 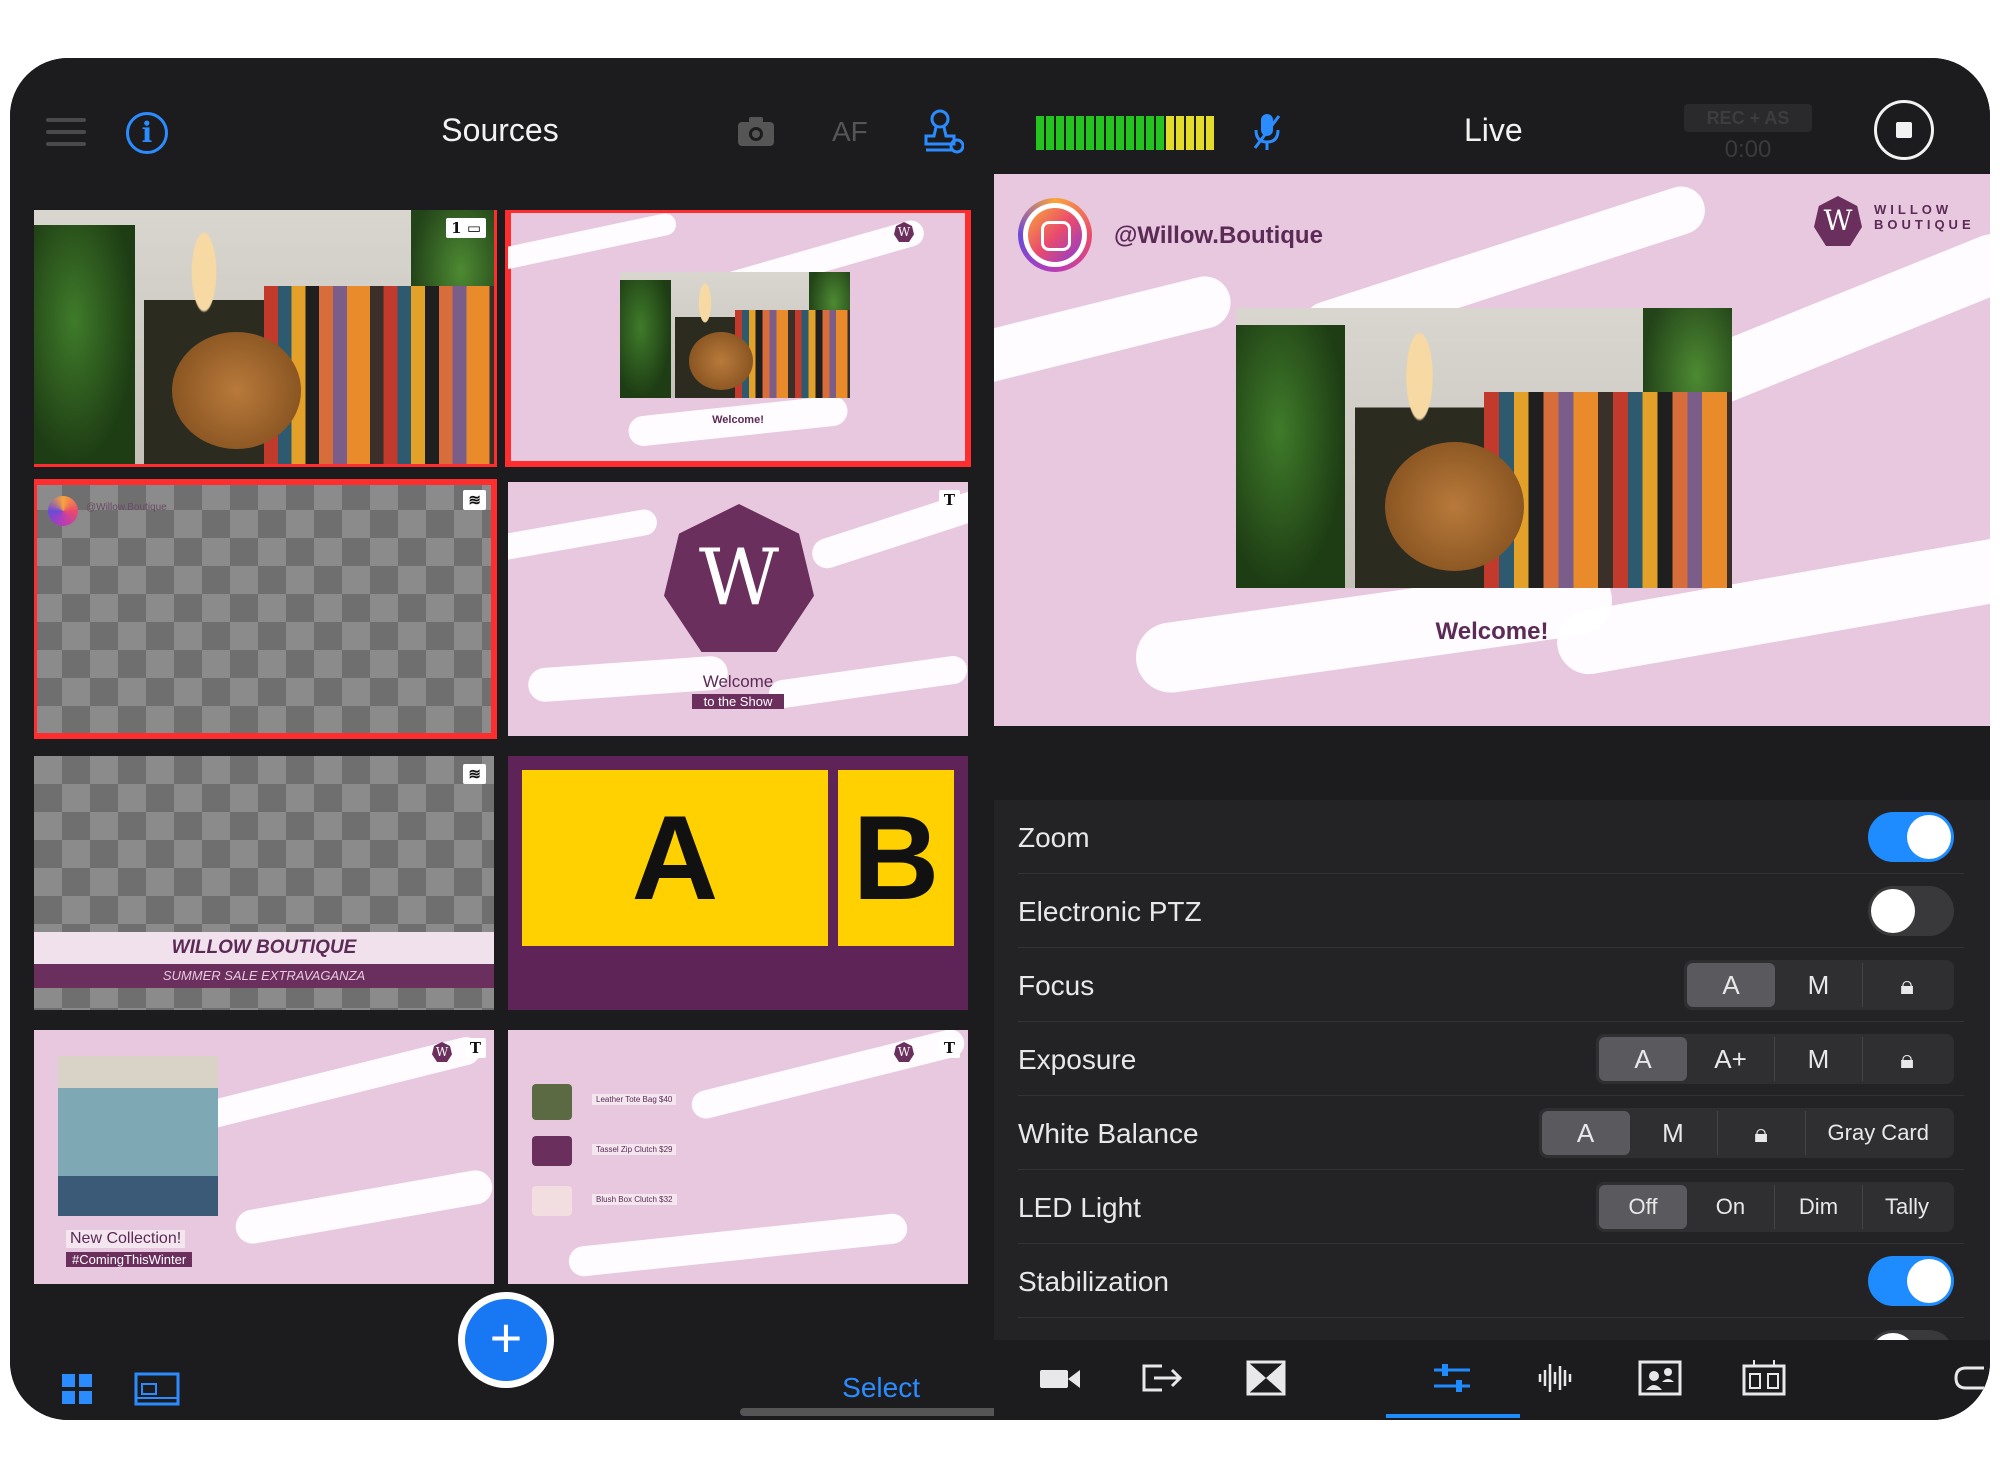 I want to click on source-a-label: A, so click(x=675, y=858).